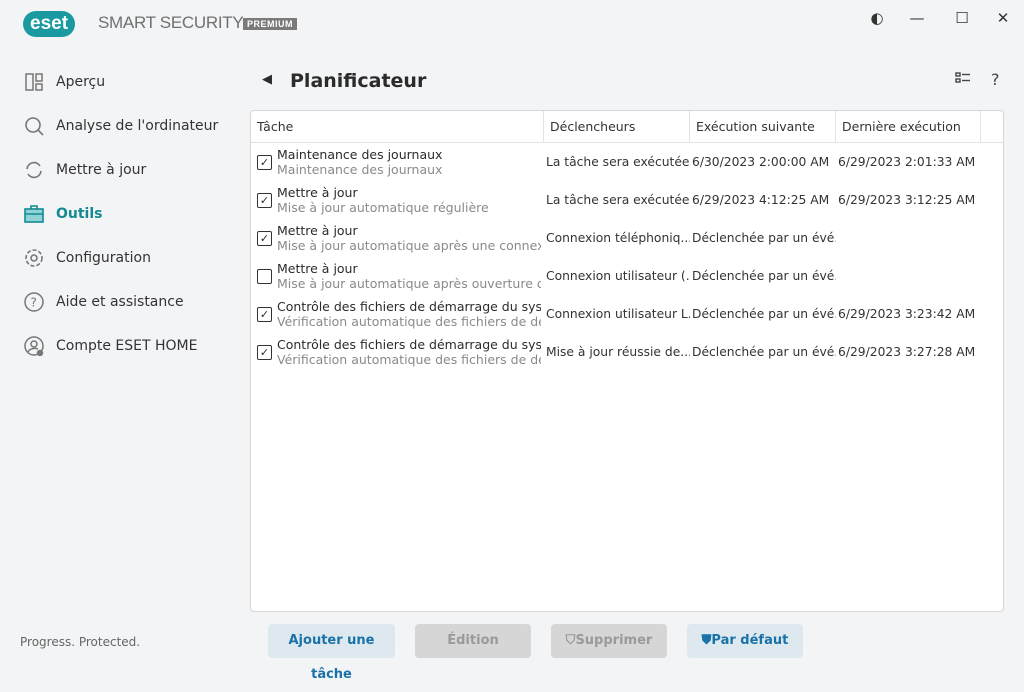  What do you see at coordinates (617, 126) in the screenshot?
I see `column-header-triggers: Déclencheurs` at bounding box center [617, 126].